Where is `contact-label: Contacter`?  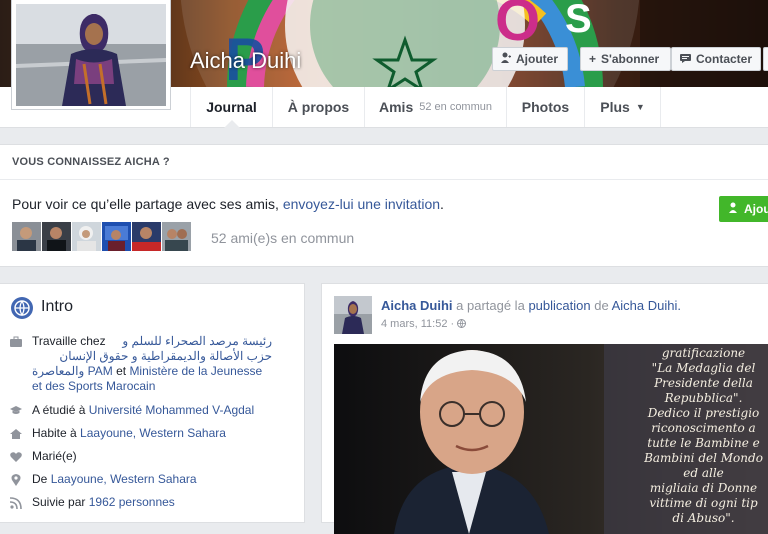 contact-label: Contacter is located at coordinates (724, 59).